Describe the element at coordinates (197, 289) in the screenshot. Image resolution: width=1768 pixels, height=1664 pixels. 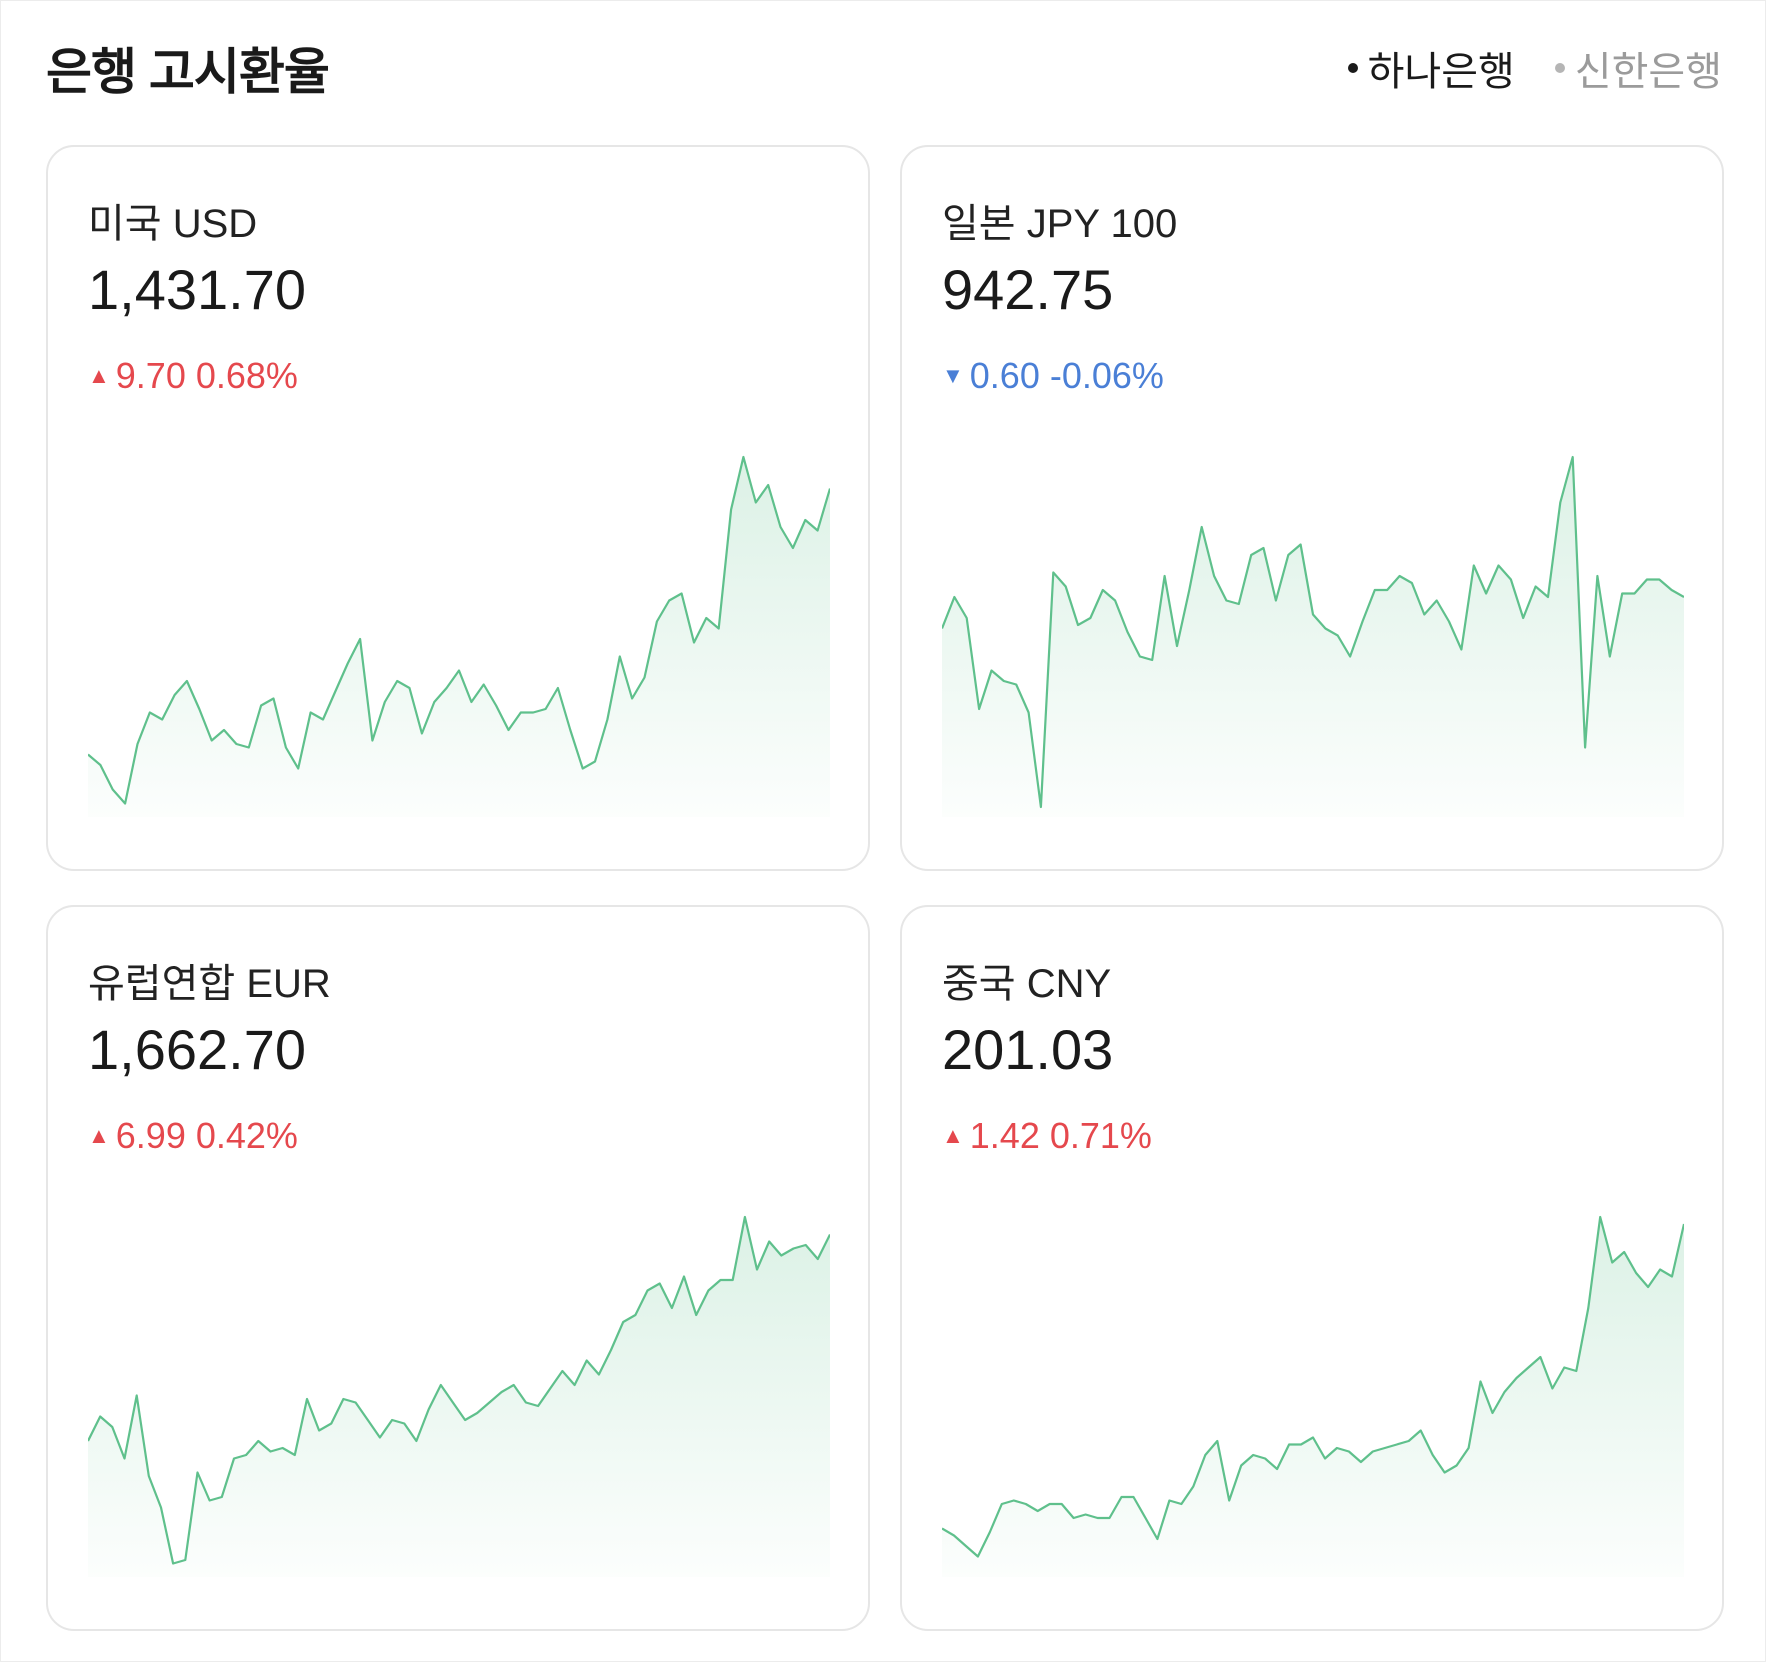
I see `exchange-rate: 1,431.70` at that location.